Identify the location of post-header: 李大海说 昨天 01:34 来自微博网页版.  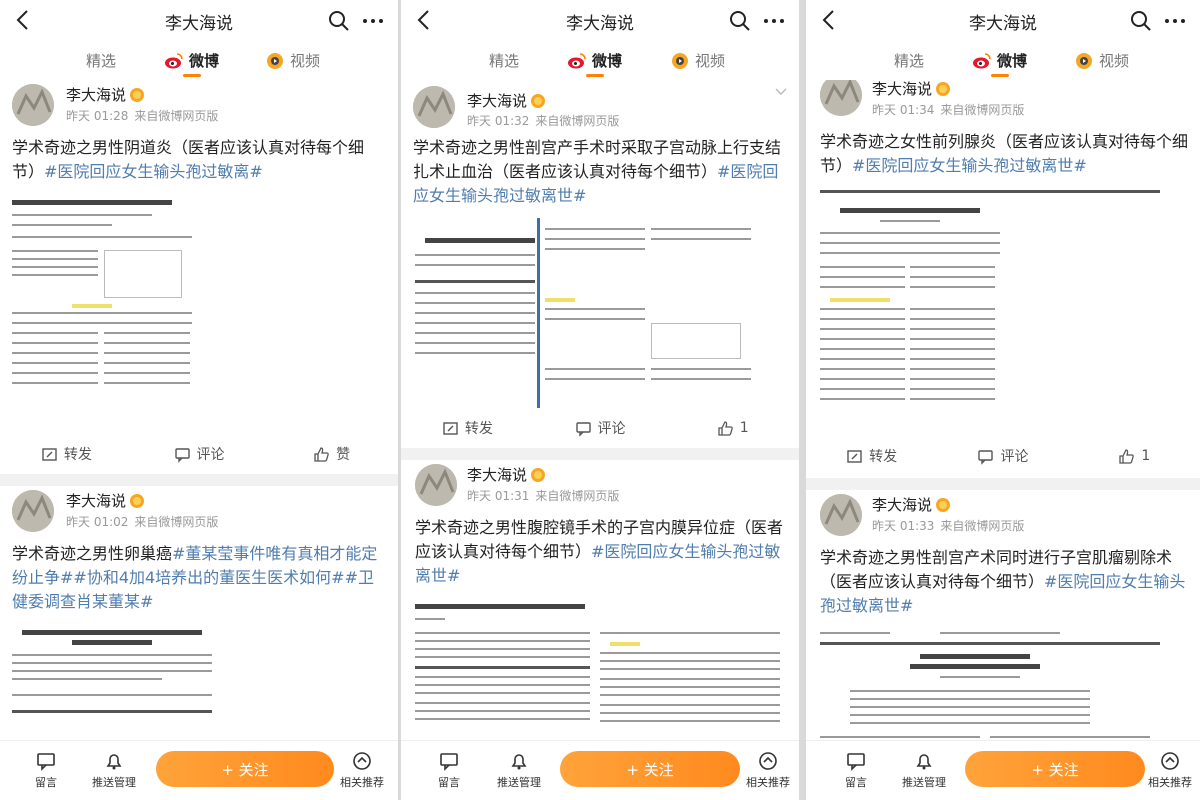
(1003, 105).